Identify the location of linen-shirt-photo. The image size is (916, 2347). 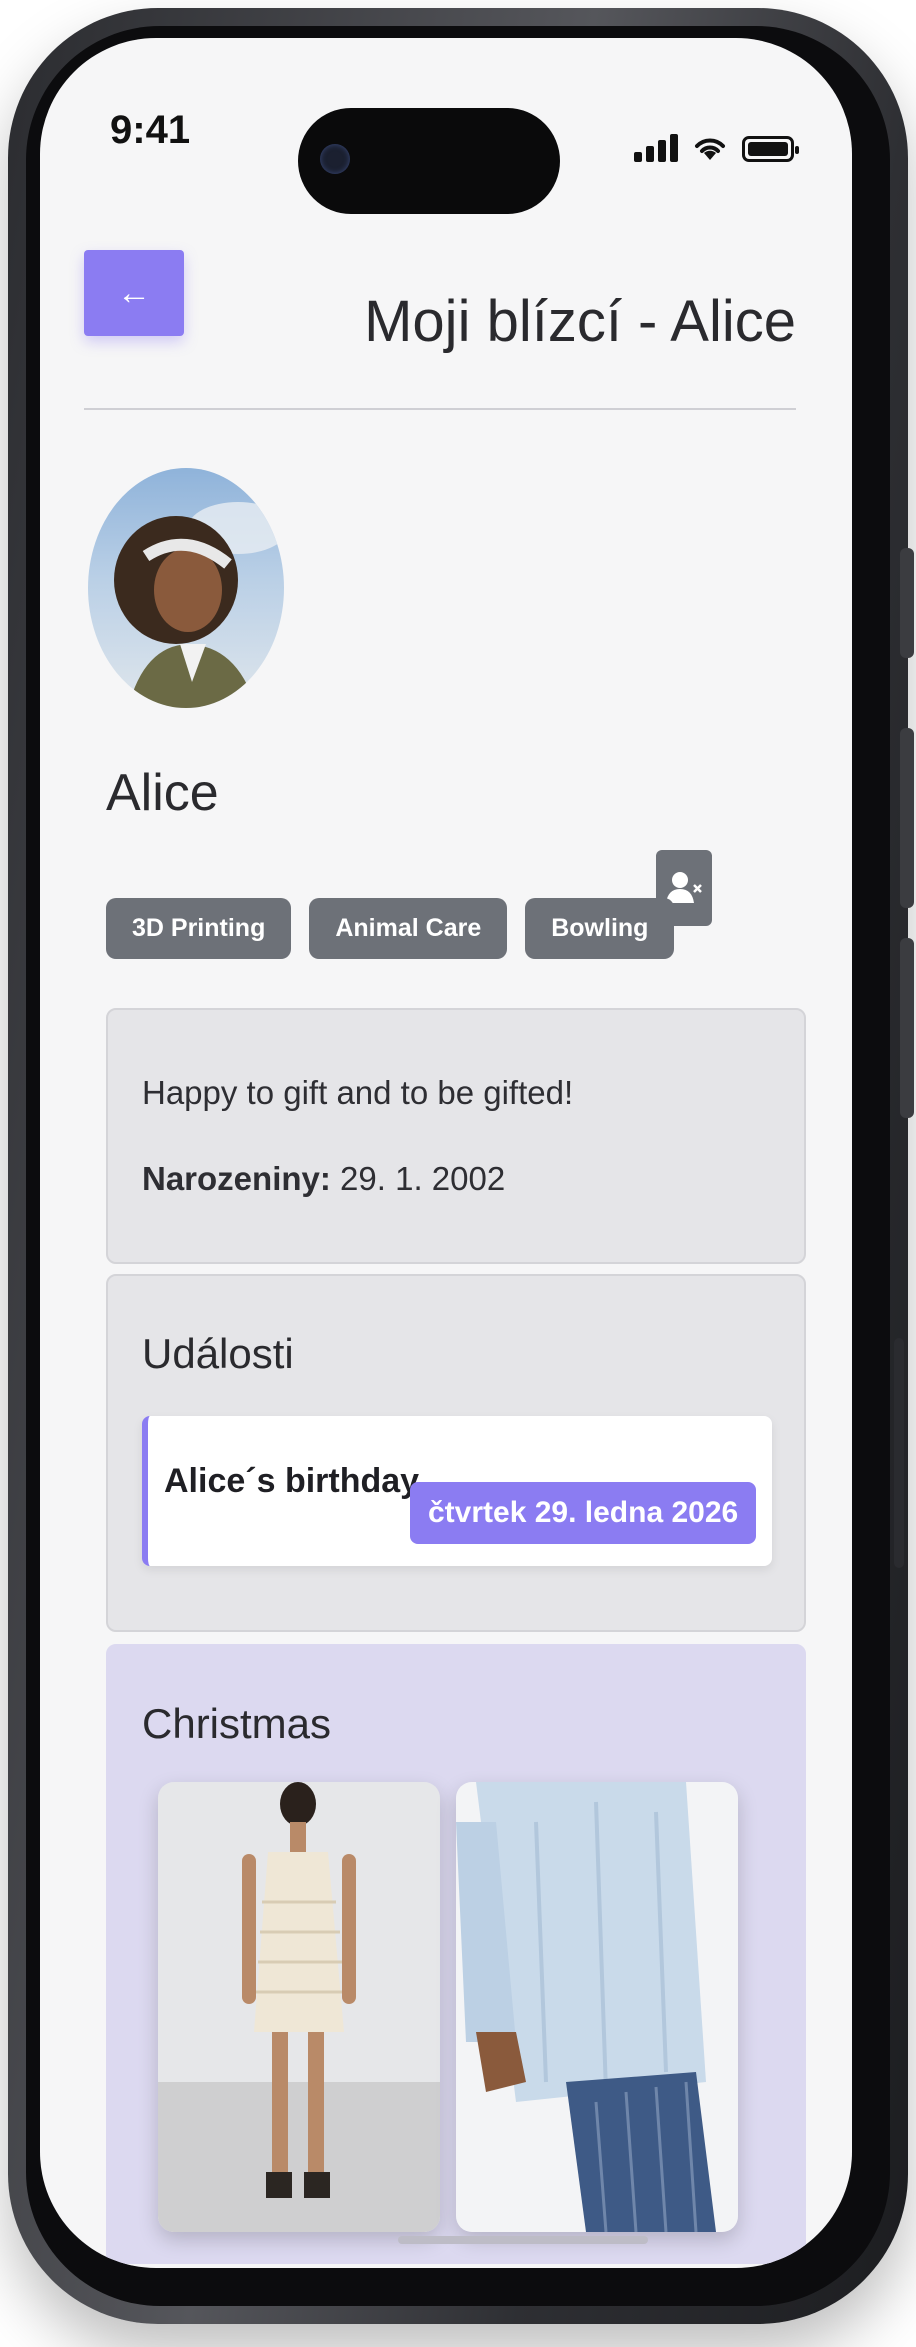
(597, 2007).